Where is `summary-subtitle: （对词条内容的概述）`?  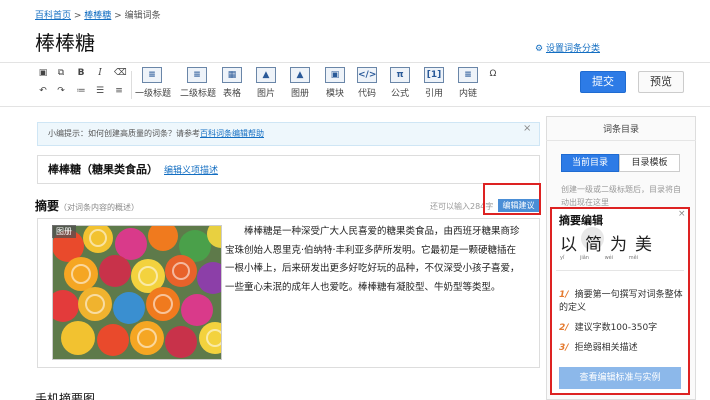 summary-subtitle: （对词条内容的概述） is located at coordinates (99, 207).